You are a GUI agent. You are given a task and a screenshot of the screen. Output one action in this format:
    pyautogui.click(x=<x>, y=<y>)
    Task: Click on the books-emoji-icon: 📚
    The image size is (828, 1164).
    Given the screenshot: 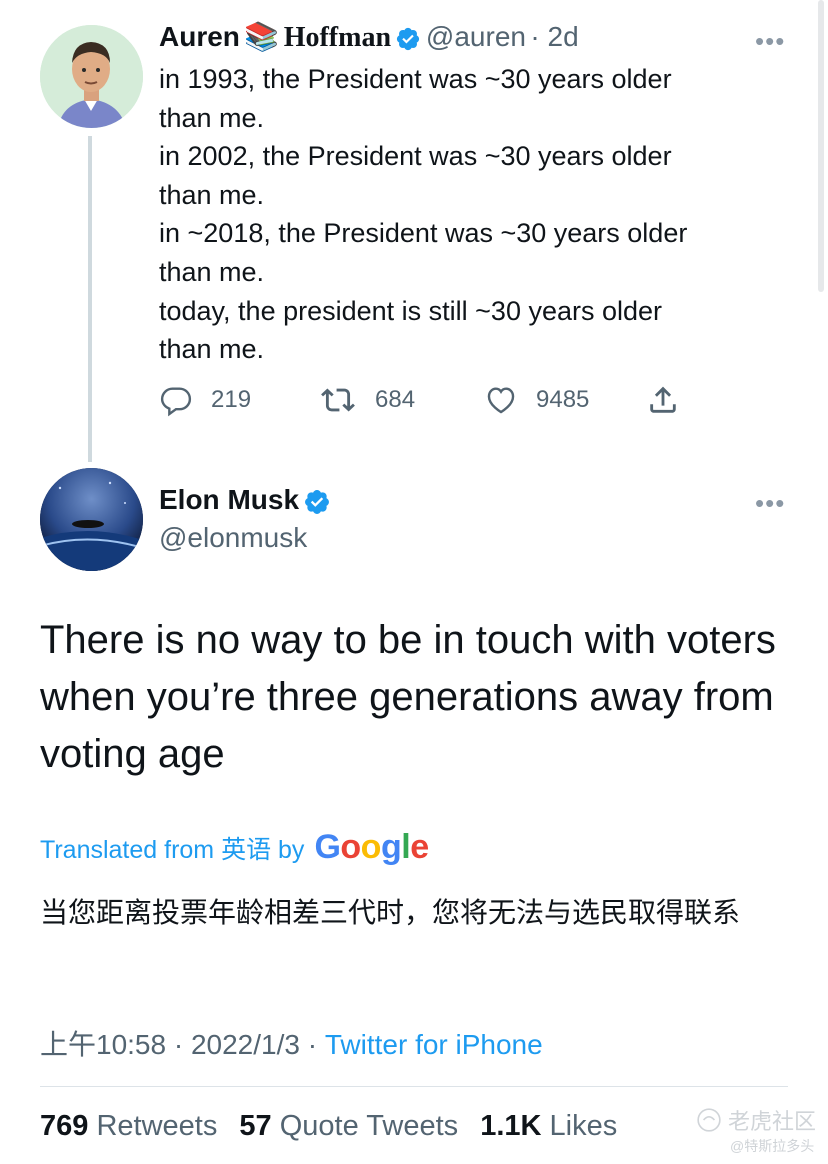 What is the action you would take?
    pyautogui.click(x=262, y=36)
    